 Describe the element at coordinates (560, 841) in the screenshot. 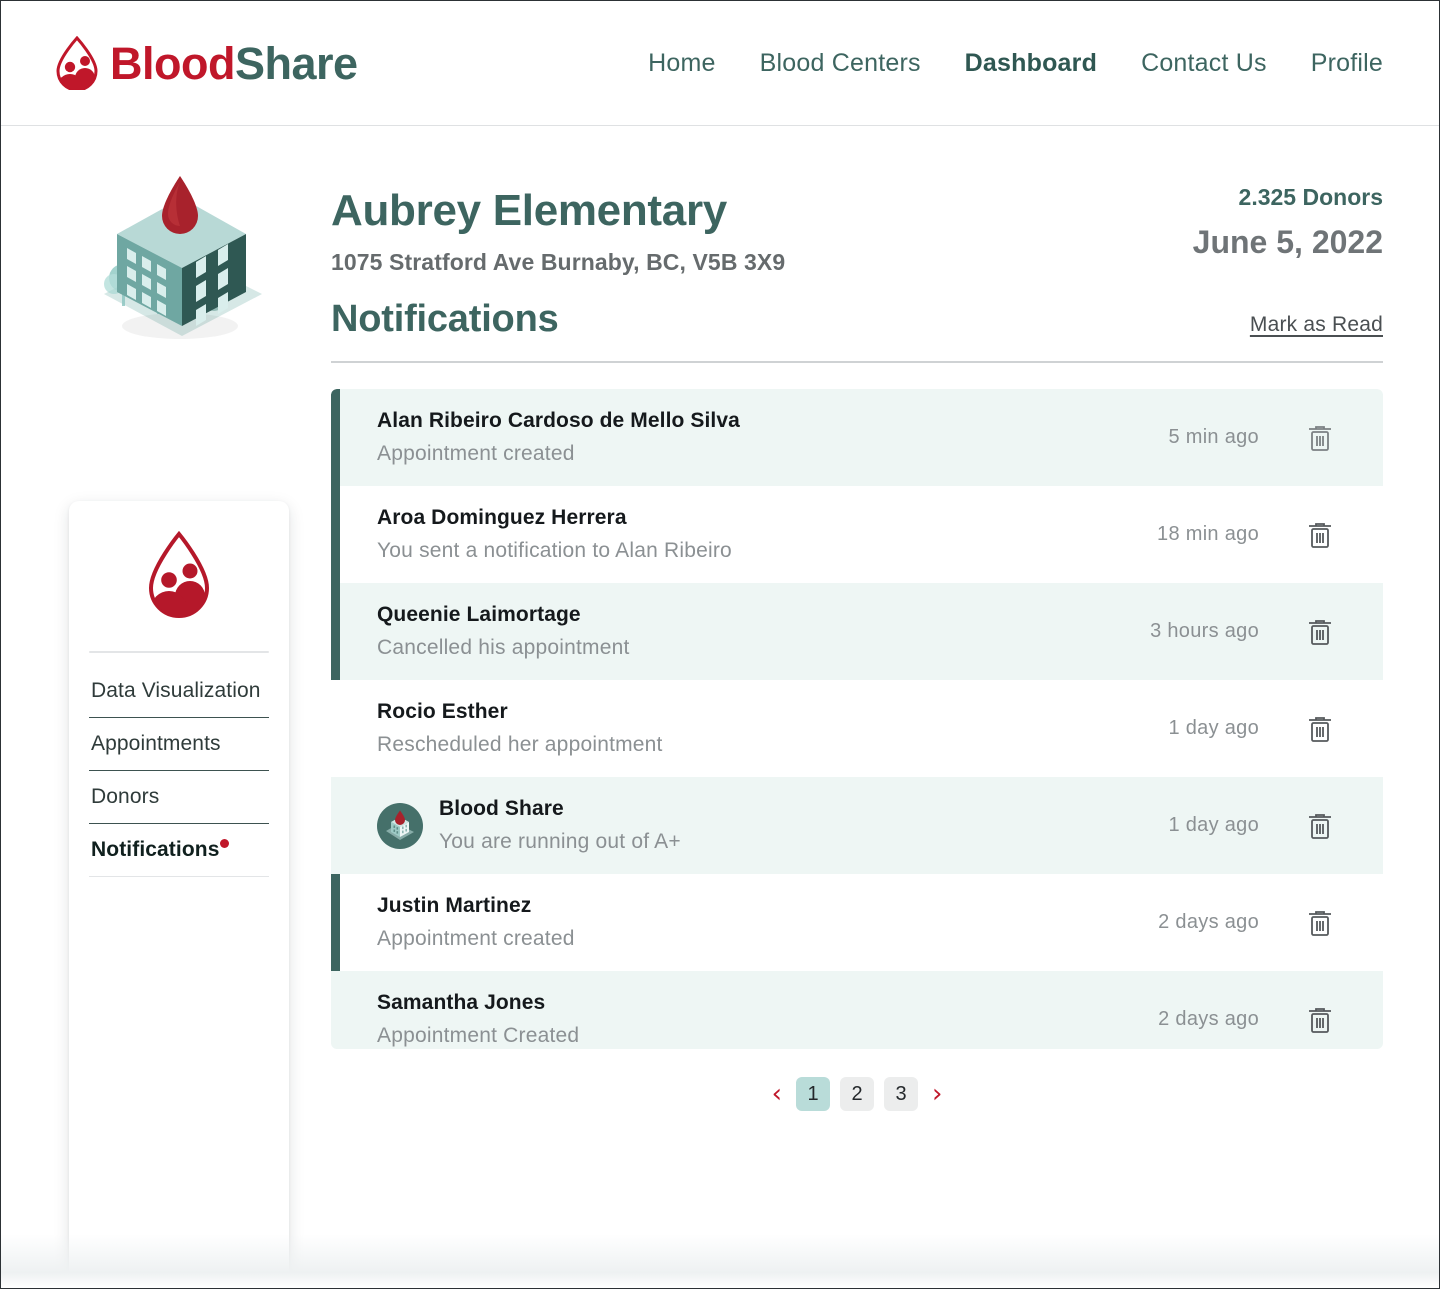

I see `notification-description: You are running out of A+` at that location.